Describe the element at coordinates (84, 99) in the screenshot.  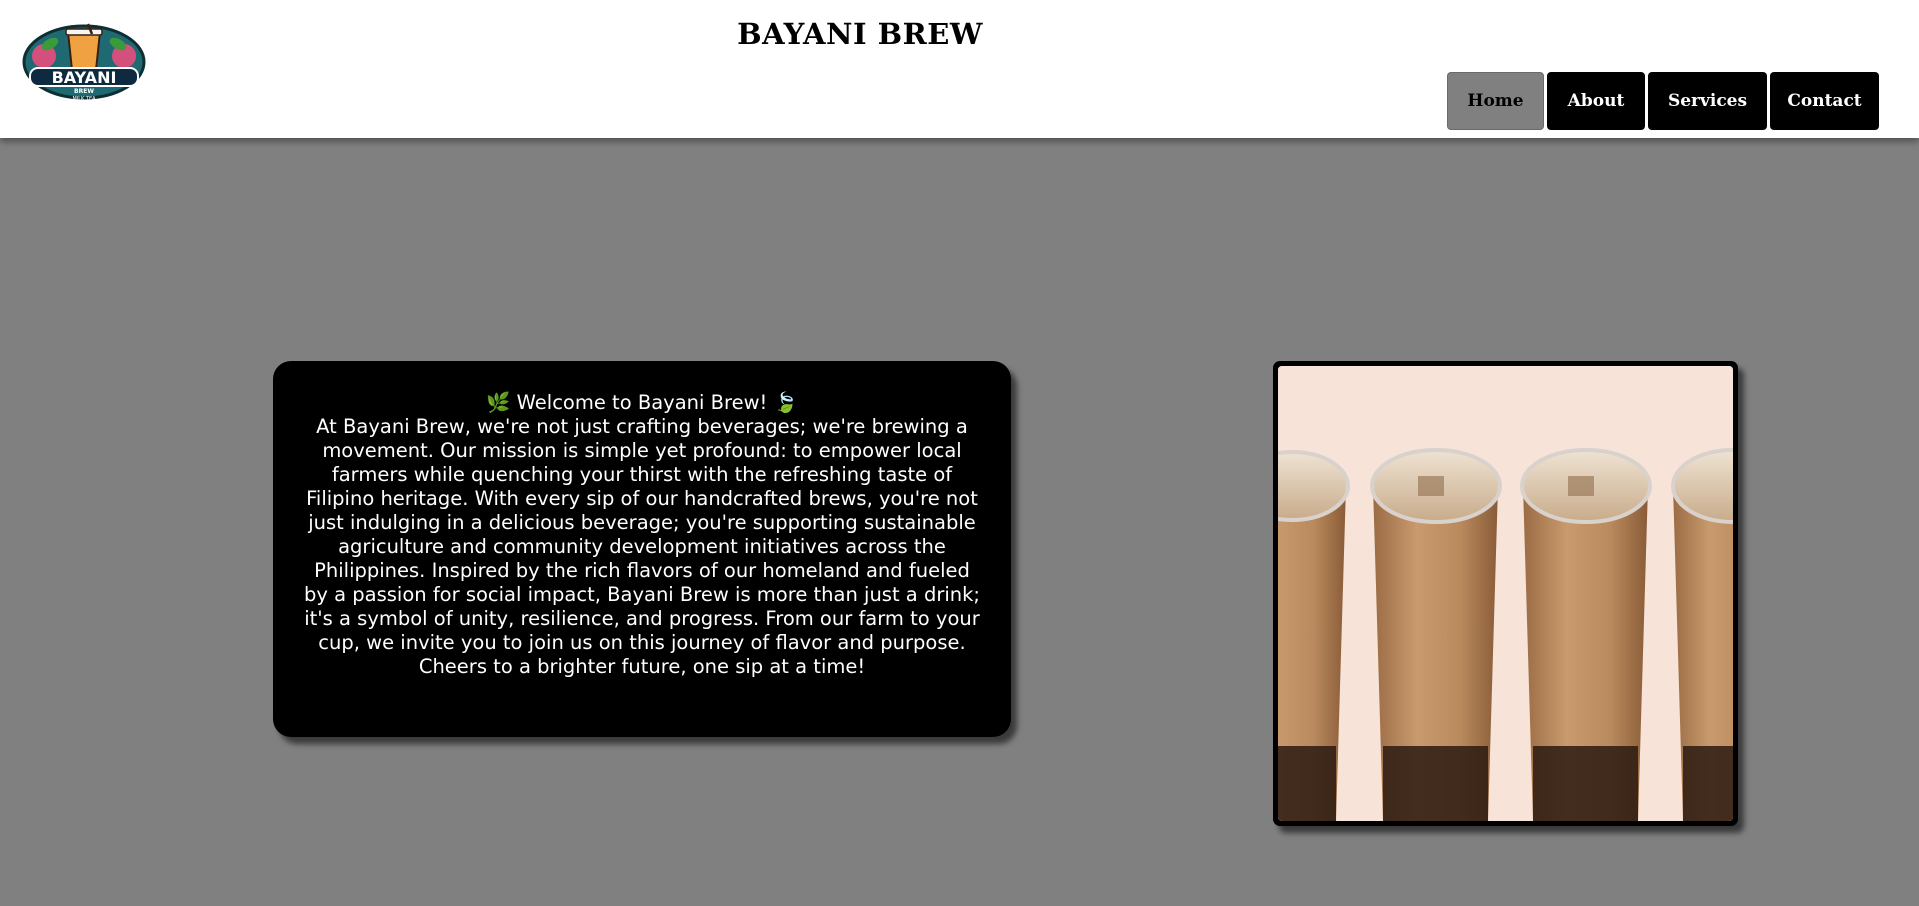
I see `logo-subtext-2: MILK TEA` at that location.